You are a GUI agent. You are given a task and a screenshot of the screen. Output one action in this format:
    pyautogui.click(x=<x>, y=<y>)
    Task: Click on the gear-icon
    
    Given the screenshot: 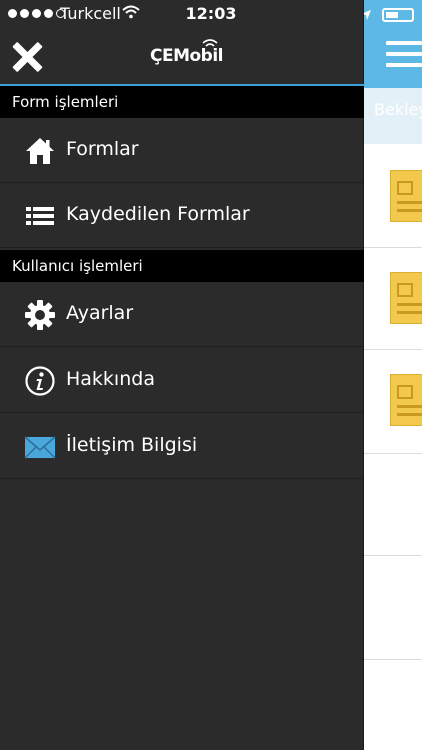 What is the action you would take?
    pyautogui.click(x=40, y=315)
    